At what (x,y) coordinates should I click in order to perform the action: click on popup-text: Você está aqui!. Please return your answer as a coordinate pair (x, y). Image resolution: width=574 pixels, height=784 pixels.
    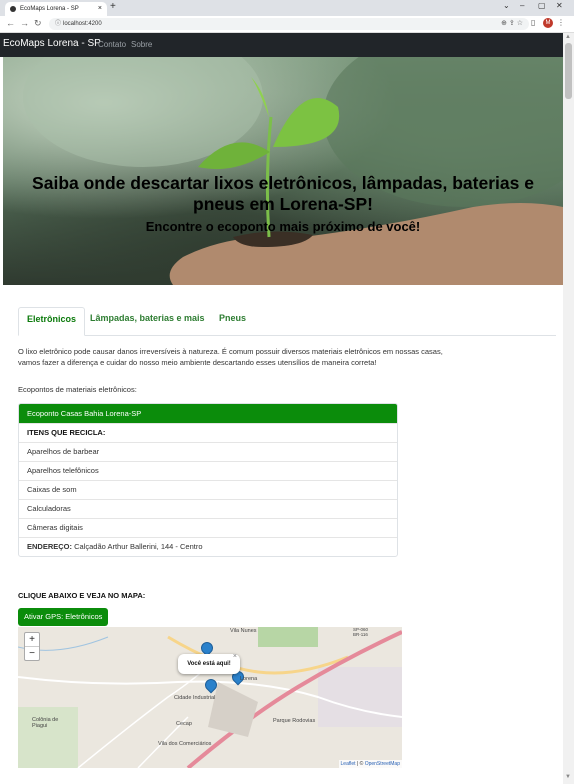
    Looking at the image, I should click on (209, 664).